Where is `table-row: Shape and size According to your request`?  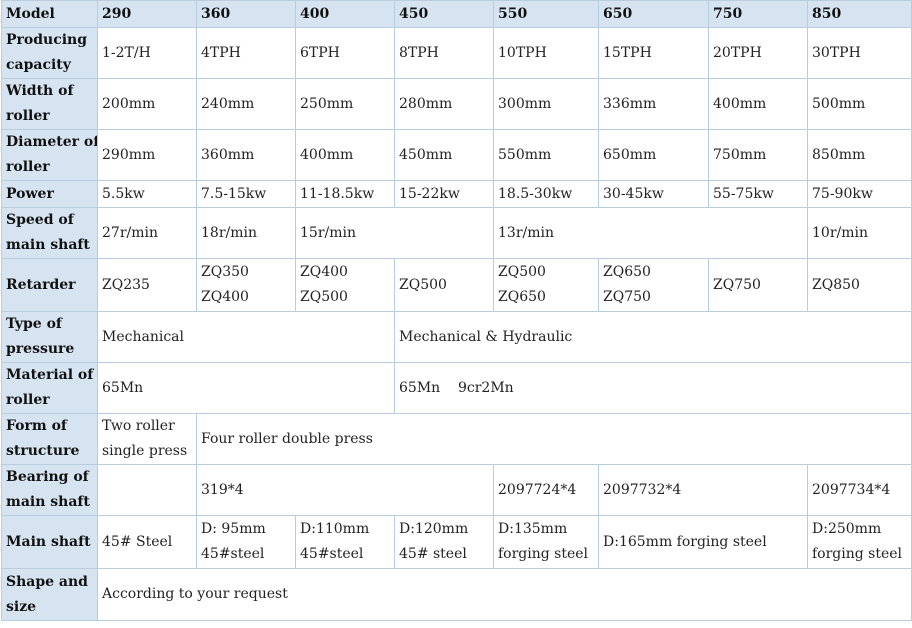 table-row: Shape and size According to your request is located at coordinates (456, 594).